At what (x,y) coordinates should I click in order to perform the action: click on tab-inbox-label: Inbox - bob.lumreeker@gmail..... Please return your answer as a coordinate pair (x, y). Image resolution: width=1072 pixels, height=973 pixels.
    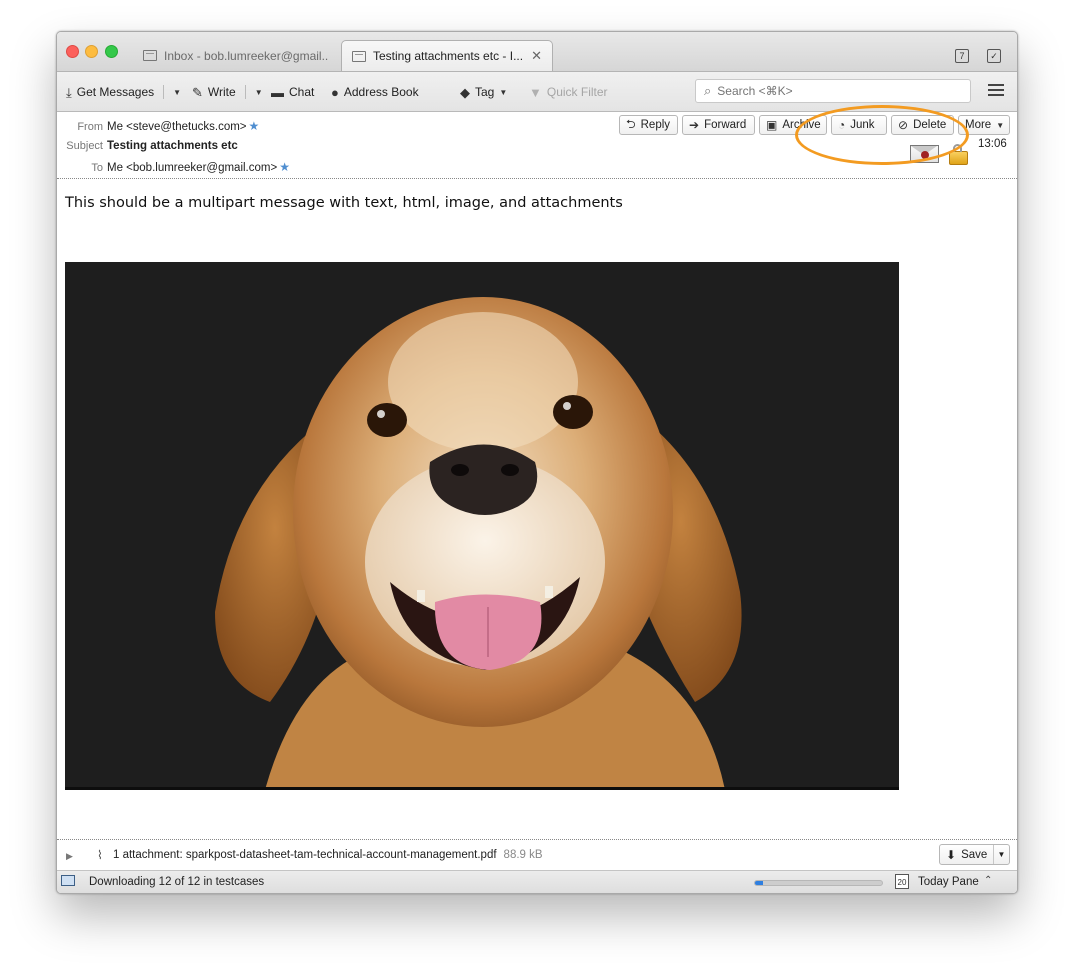
    Looking at the image, I should click on (246, 55).